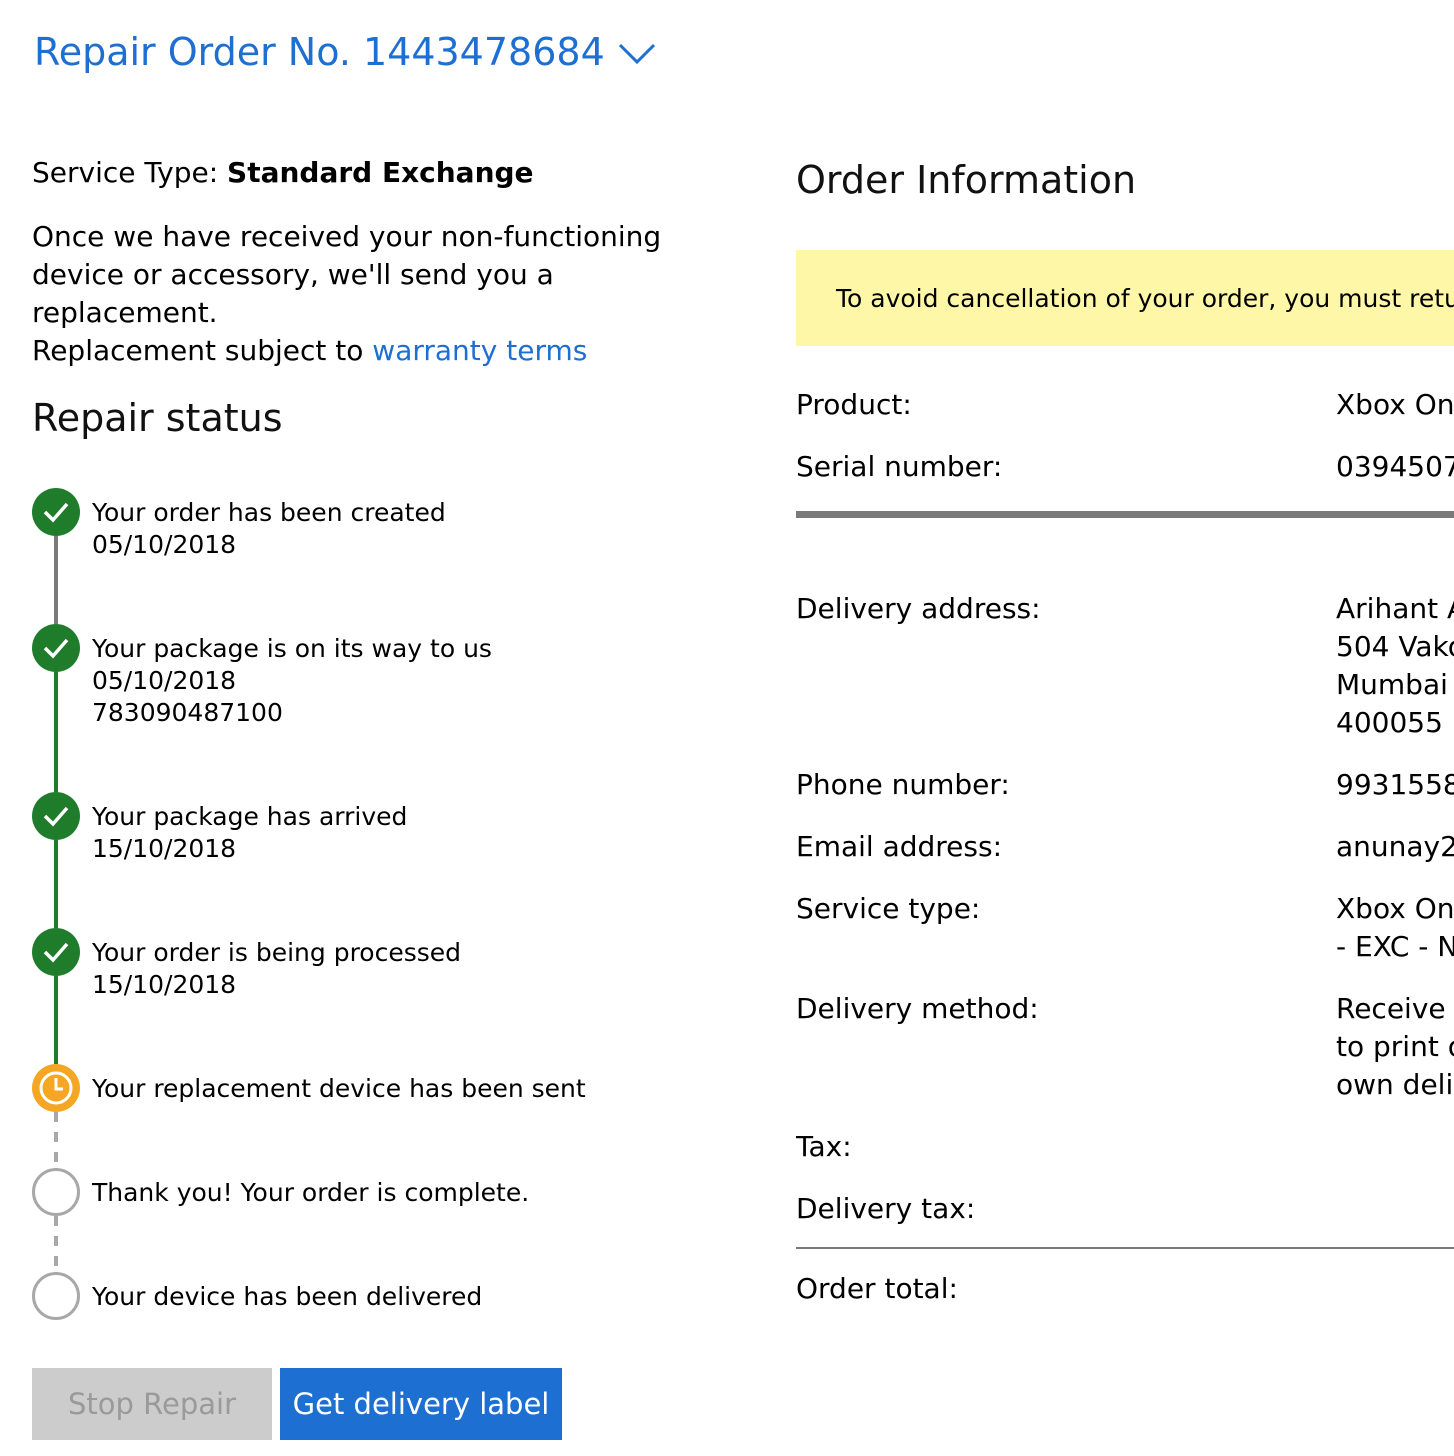 The image size is (1454, 1456). What do you see at coordinates (339, 1088) in the screenshot?
I see `timeline-step: Your replacement device has been sent` at bounding box center [339, 1088].